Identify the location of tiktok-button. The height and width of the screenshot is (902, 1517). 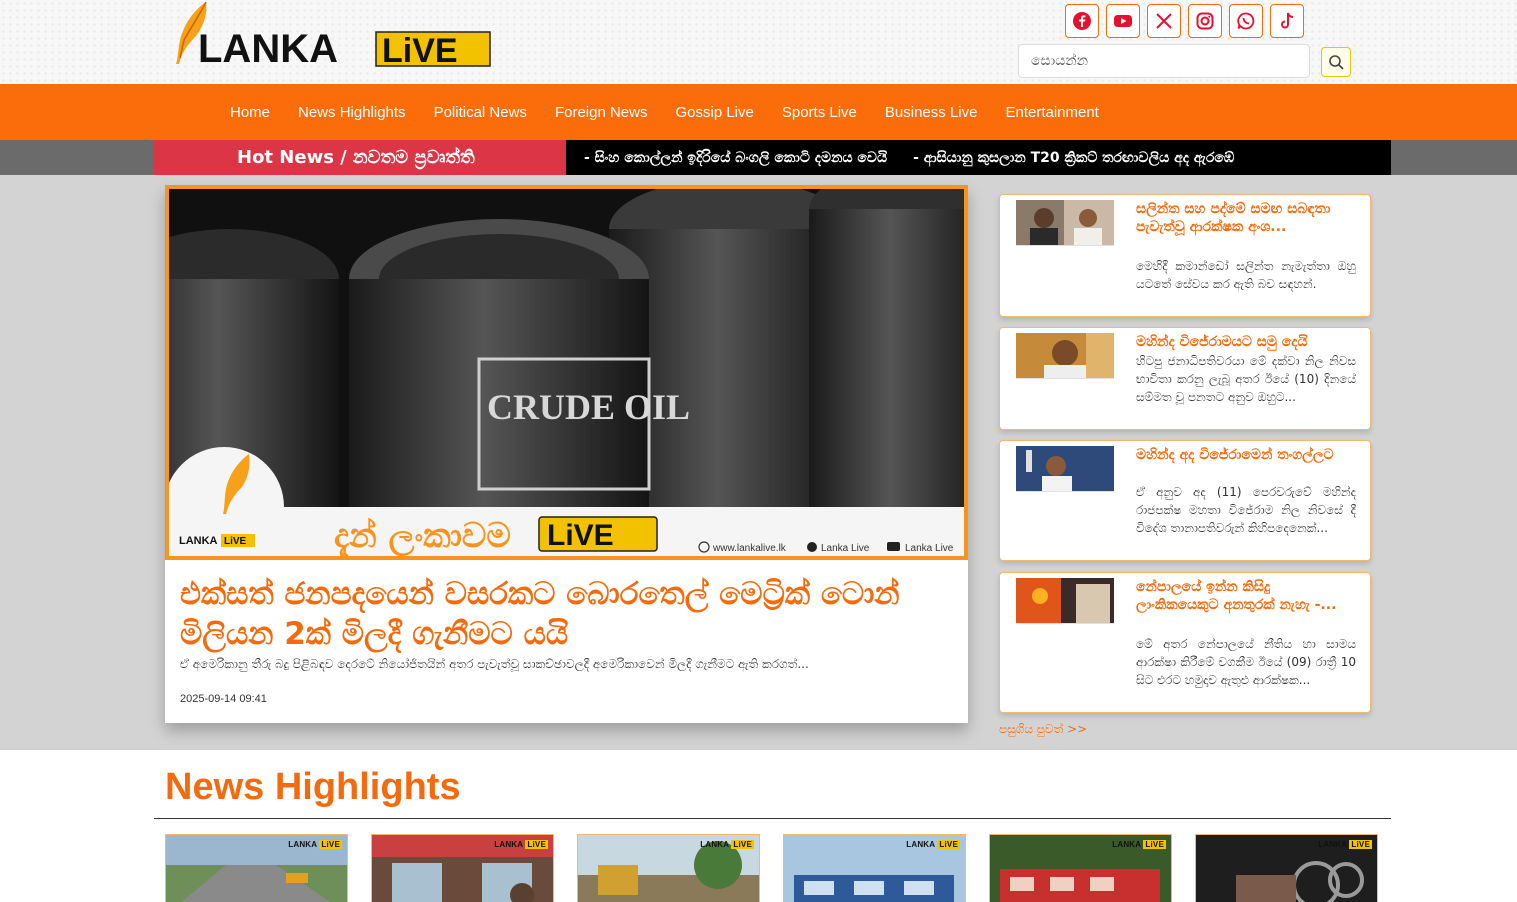
(1287, 21).